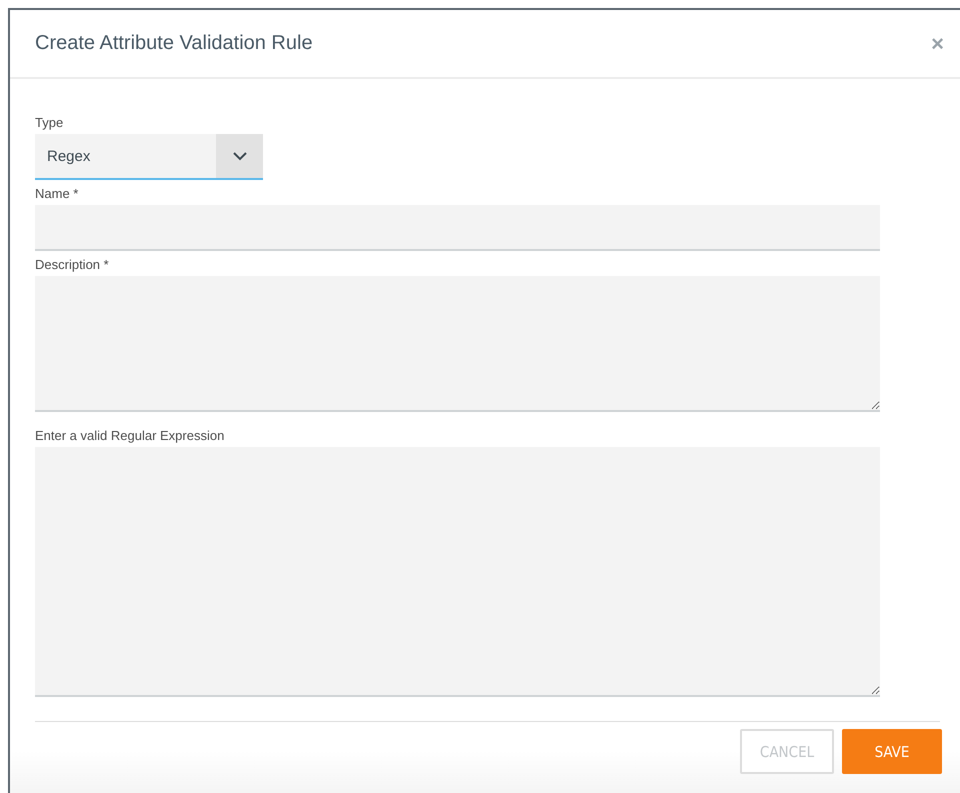  Describe the element at coordinates (892, 751) in the screenshot. I see `save-button: SAVE` at that location.